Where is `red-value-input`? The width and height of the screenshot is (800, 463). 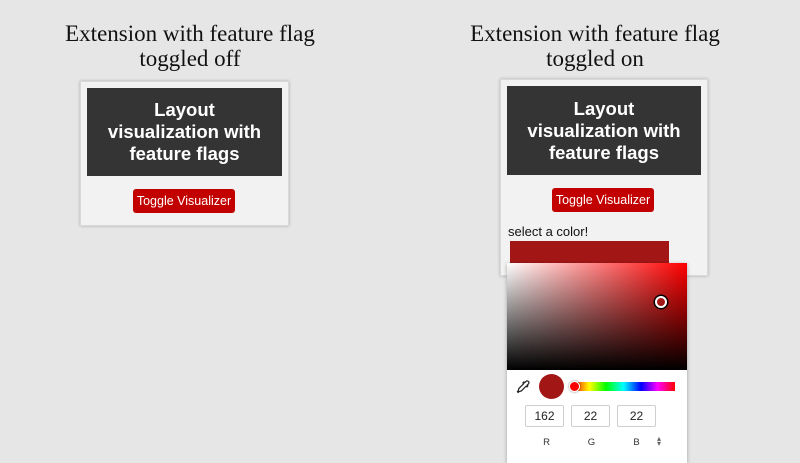
red-value-input is located at coordinates (544, 416).